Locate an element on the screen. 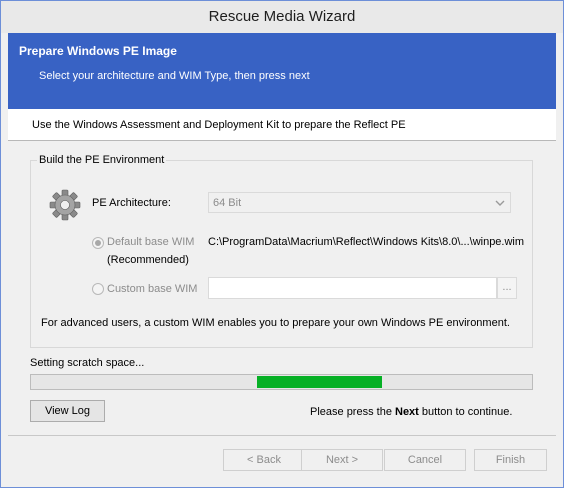 Image resolution: width=564 pixels, height=488 pixels. next-button: Next > is located at coordinates (342, 460).